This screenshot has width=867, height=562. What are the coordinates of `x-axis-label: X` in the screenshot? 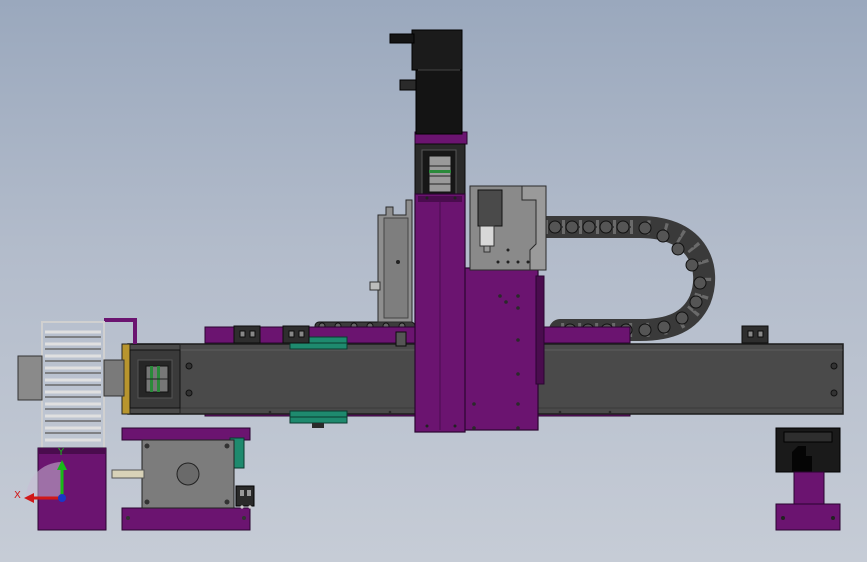 It's located at (17, 495).